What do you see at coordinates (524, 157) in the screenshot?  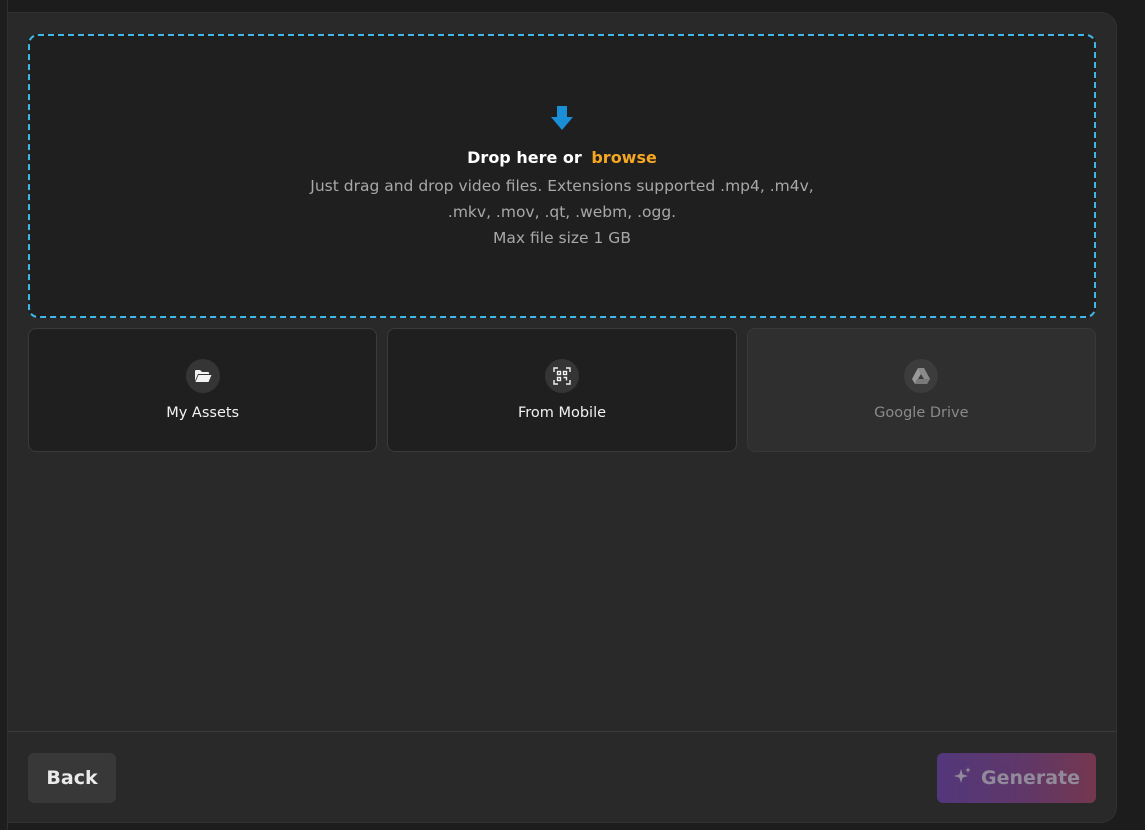 I see `dropzone-title-text: Drop here or` at bounding box center [524, 157].